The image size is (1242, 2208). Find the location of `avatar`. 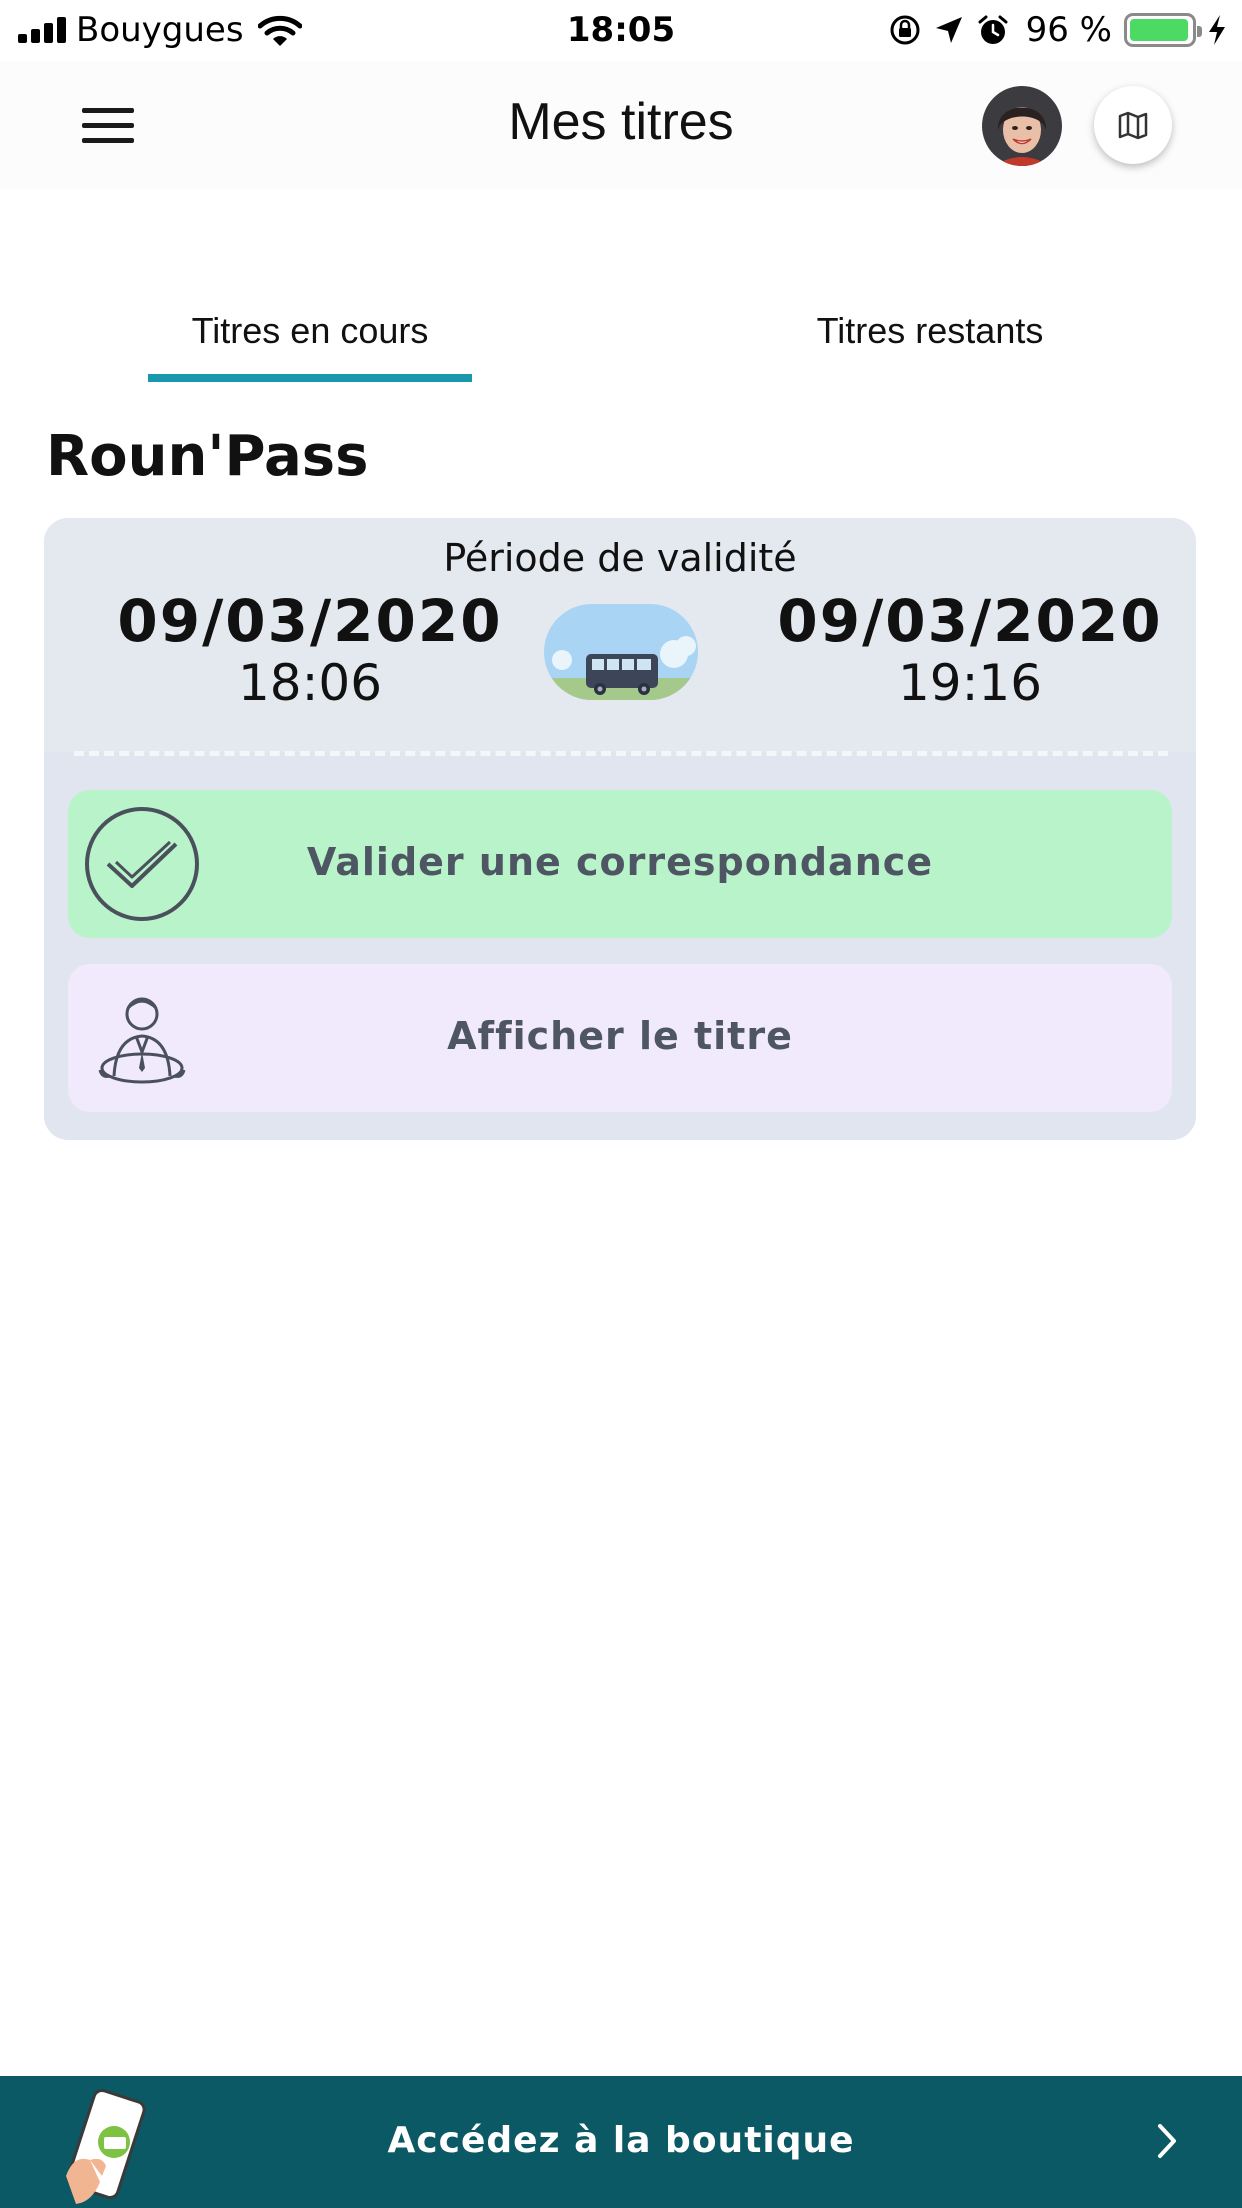

avatar is located at coordinates (1022, 126).